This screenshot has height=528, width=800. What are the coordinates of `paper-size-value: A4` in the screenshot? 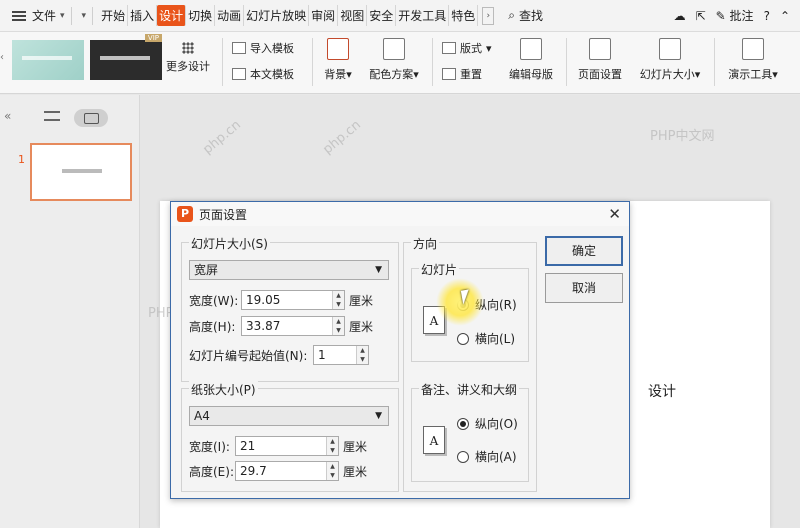 It's located at (202, 416).